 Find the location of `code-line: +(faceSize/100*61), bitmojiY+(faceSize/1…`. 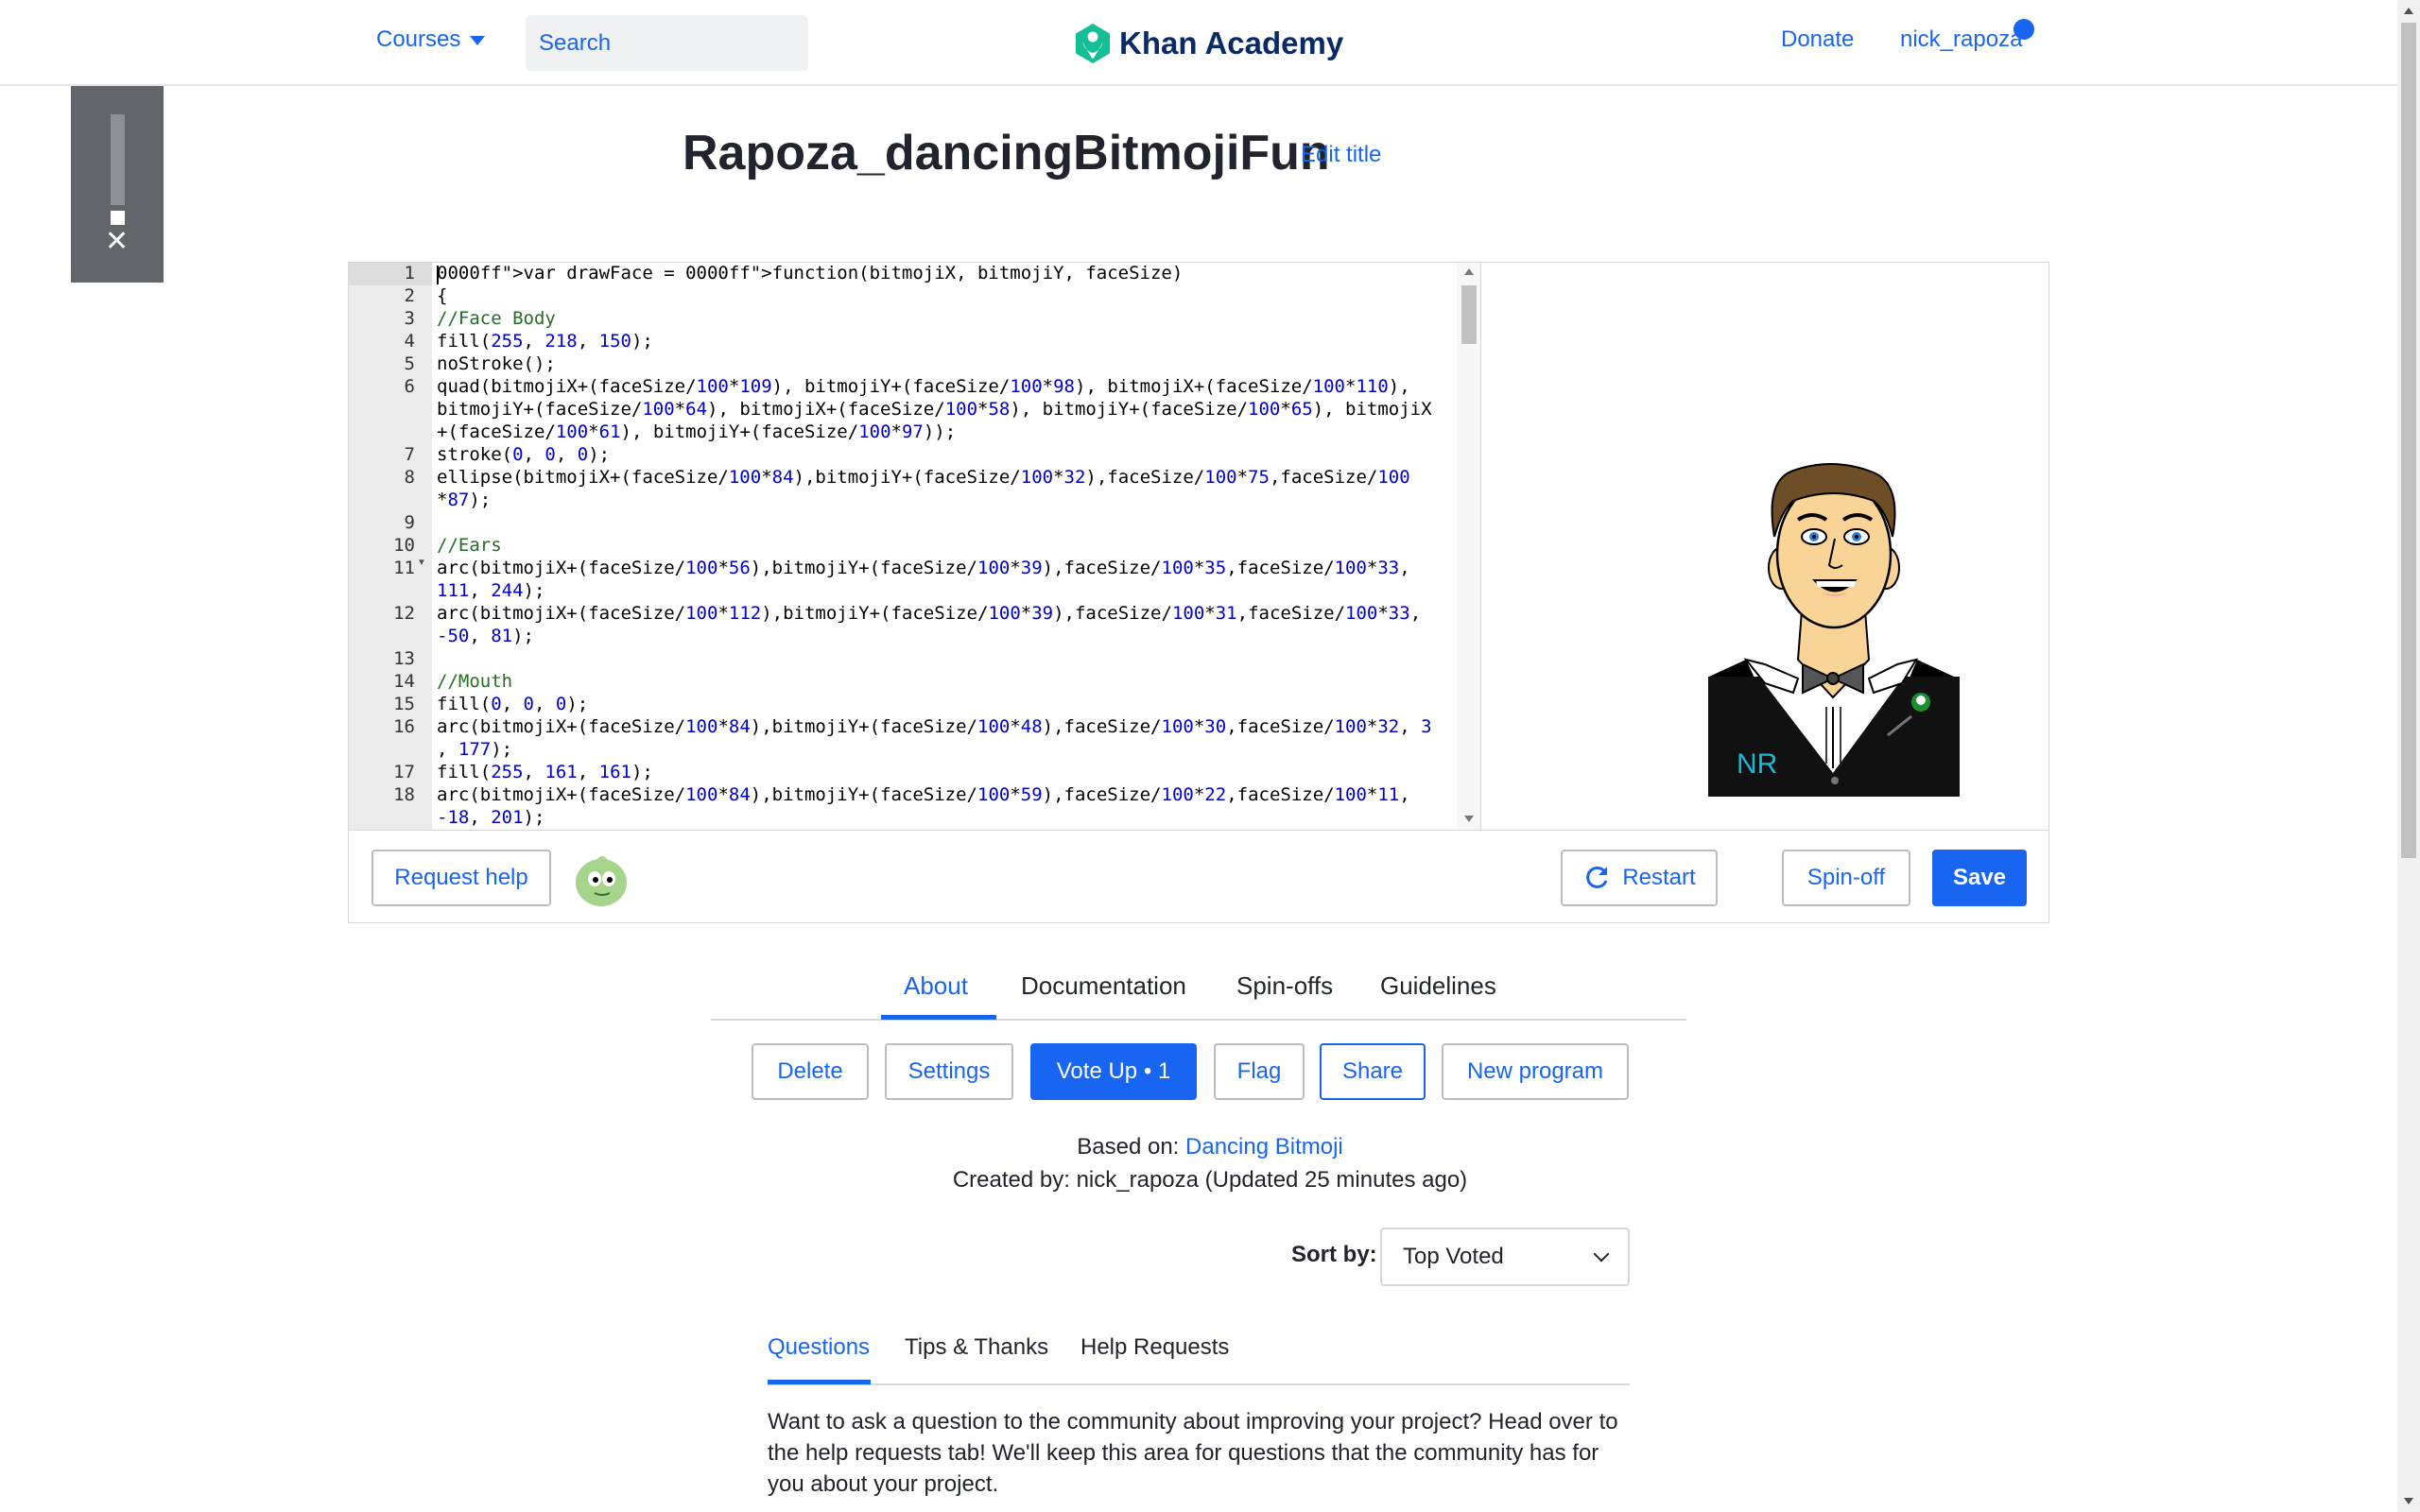

code-line: +(faceSize/100*61), bitmojiY+(faceSize/1… is located at coordinates (696, 432).